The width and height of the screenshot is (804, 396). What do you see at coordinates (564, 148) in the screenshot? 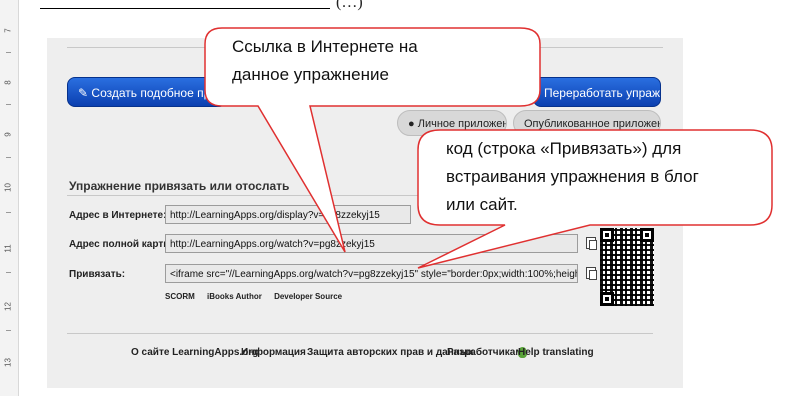
I see `callout-code-line: код (строка «Привязать») для` at bounding box center [564, 148].